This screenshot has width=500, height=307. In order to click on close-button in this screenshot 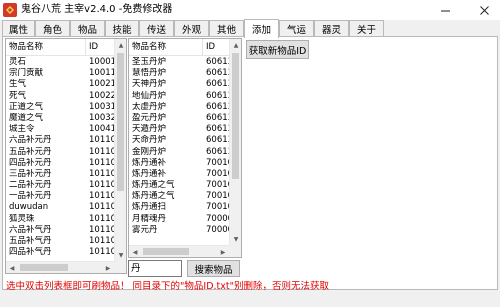, I will do `click(484, 10)`.